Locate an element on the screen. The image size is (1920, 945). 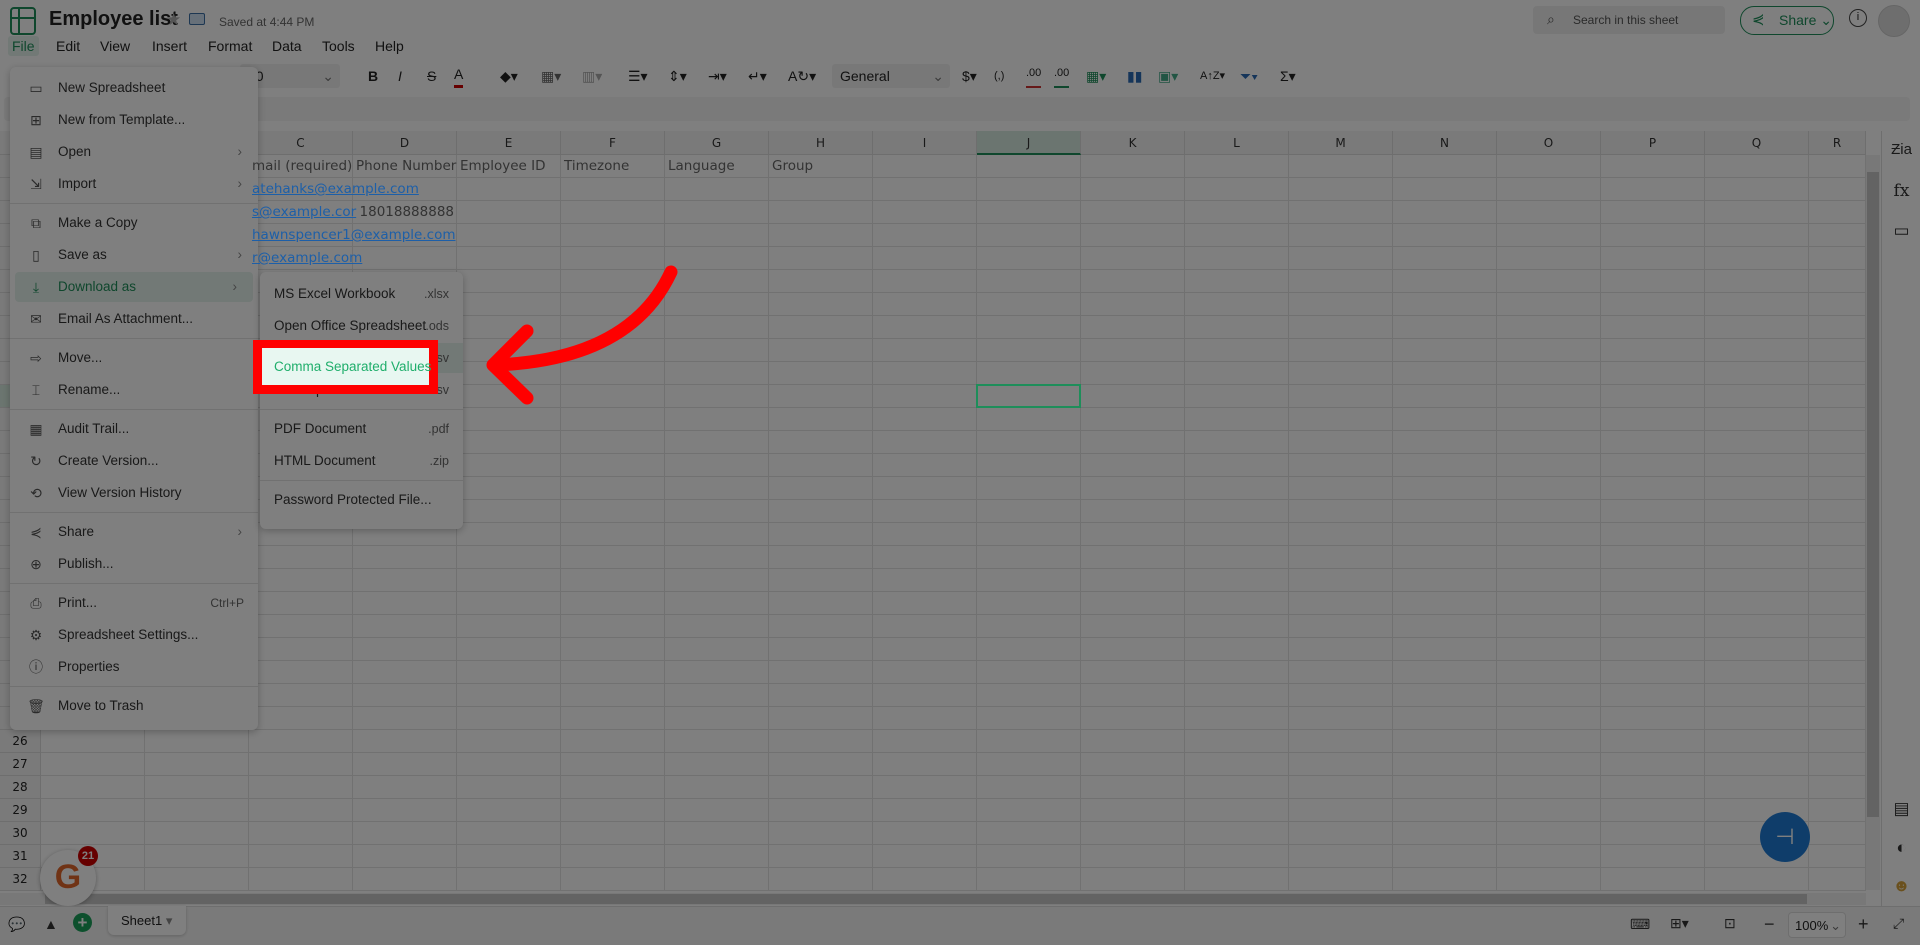
annotation-arrow is located at coordinates (582, 335).